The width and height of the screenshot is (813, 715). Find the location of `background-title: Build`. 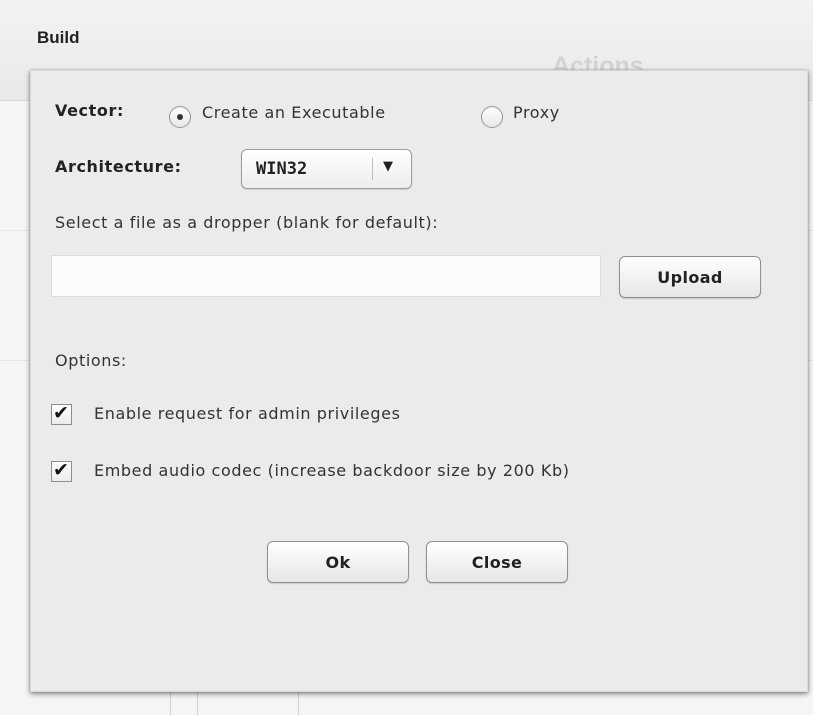

background-title: Build is located at coordinates (58, 37).